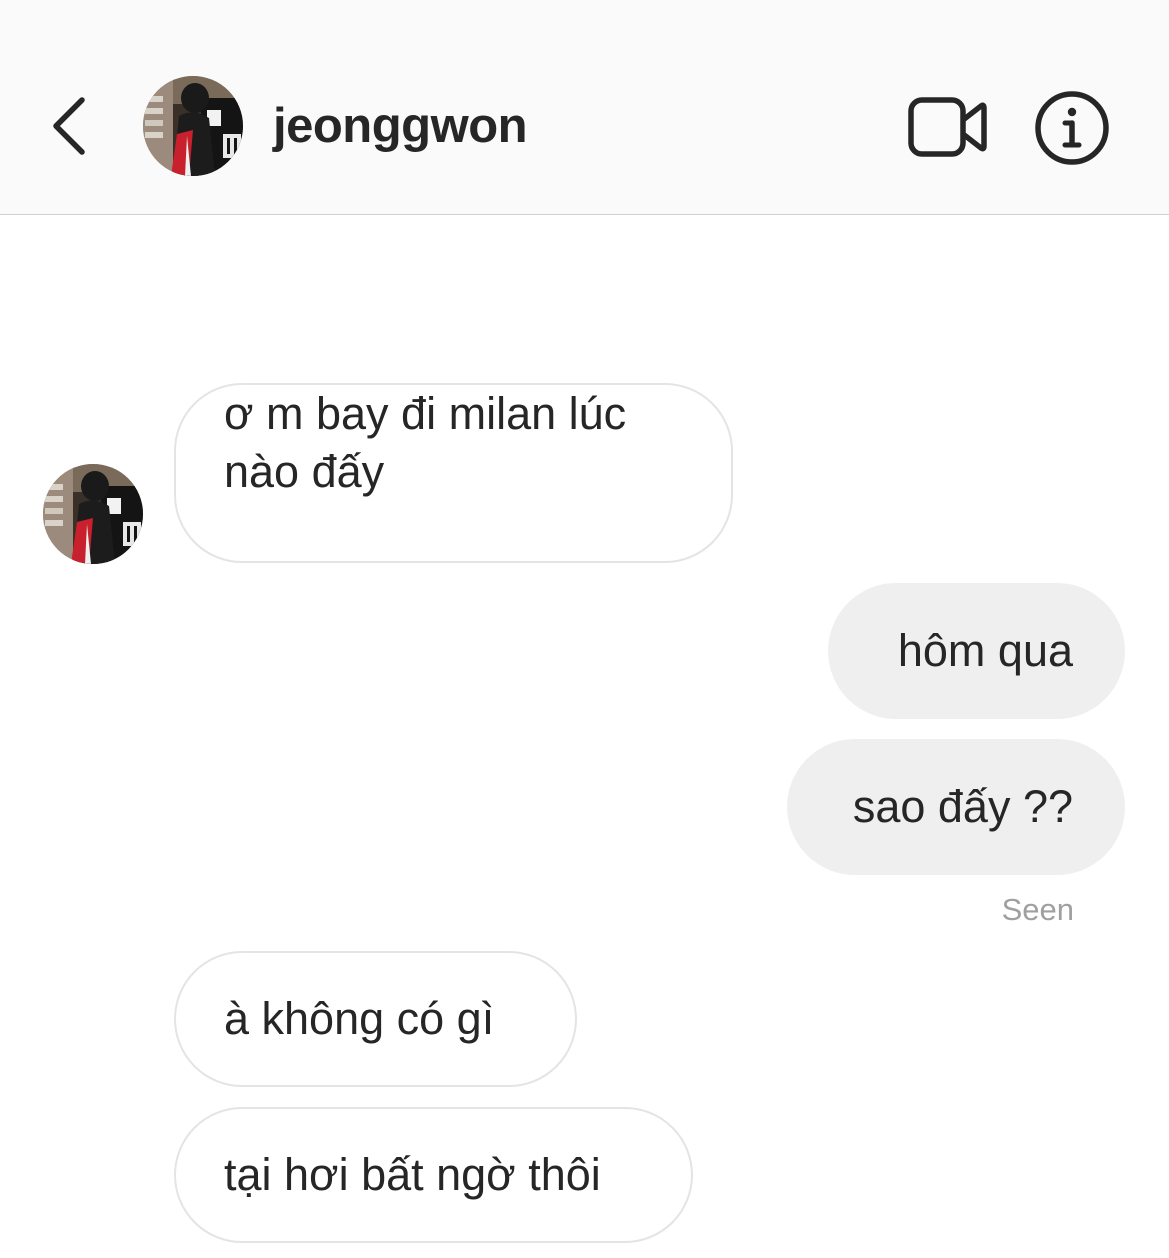 This screenshot has width=1169, height=1258. Describe the element at coordinates (976, 651) in the screenshot. I see `outgoing-message: hôm qua` at that location.